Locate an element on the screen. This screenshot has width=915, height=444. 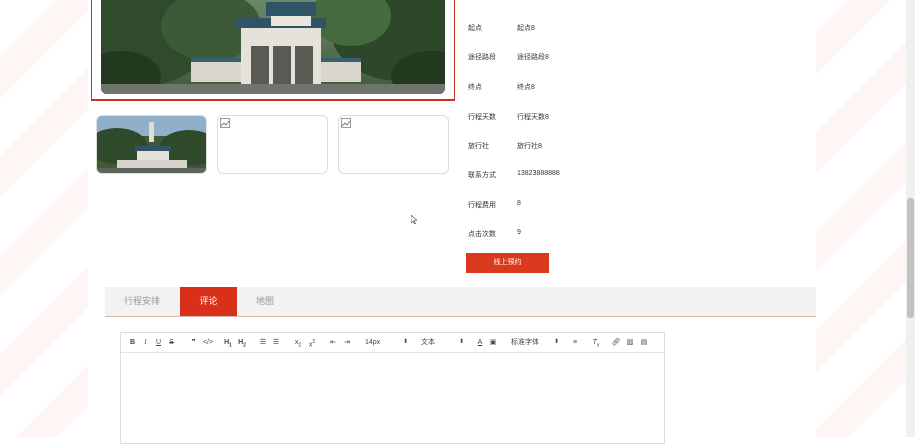
info-value: 起点8 is located at coordinates (526, 28).